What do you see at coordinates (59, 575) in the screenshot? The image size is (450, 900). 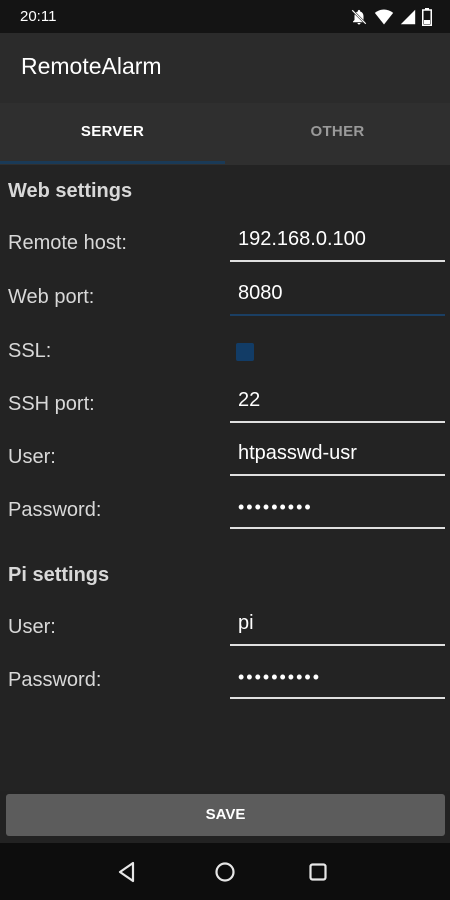 I see `pi-settings-title: Pi settings` at bounding box center [59, 575].